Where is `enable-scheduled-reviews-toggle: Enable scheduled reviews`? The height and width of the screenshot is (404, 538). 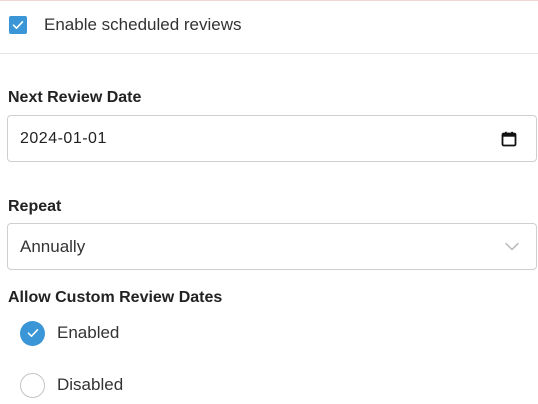
enable-scheduled-reviews-toggle: Enable scheduled reviews is located at coordinates (125, 25).